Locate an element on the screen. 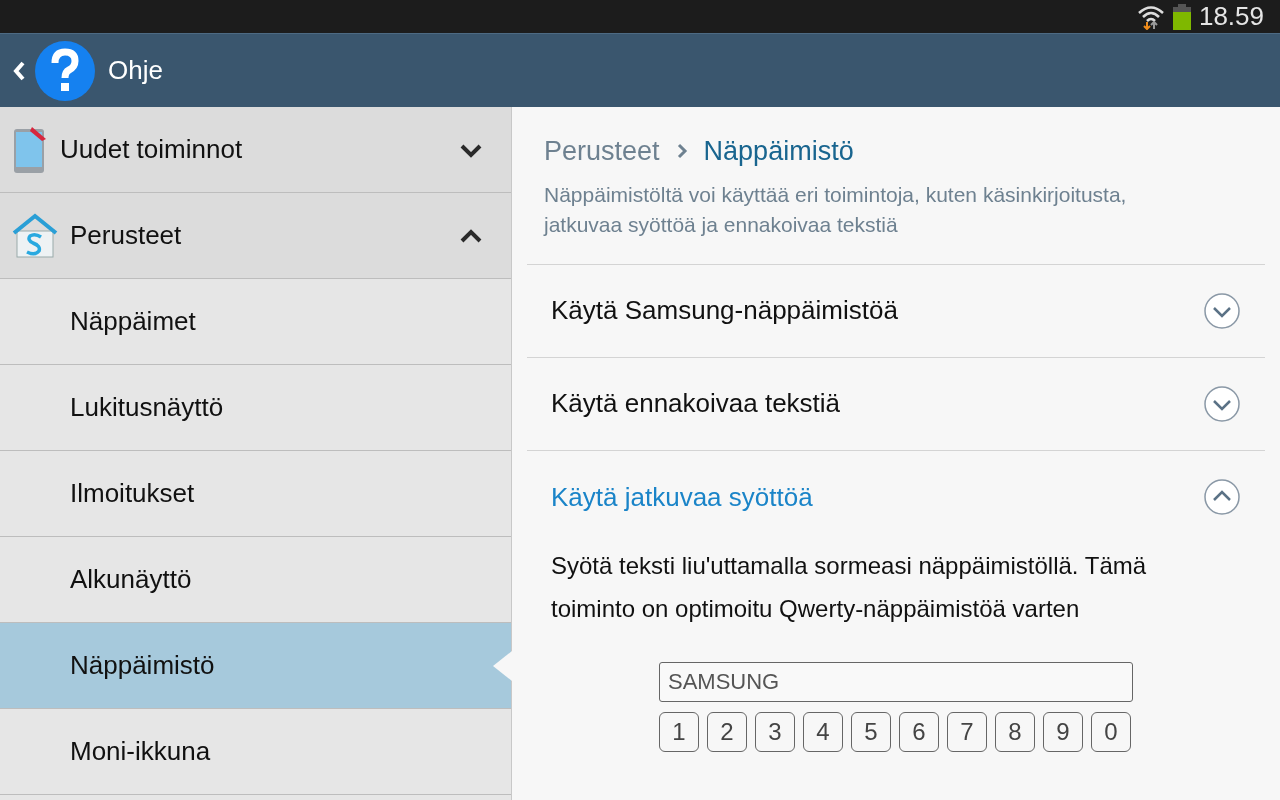 This screenshot has height=800, width=1280. chevron-right-icon is located at coordinates (681, 151).